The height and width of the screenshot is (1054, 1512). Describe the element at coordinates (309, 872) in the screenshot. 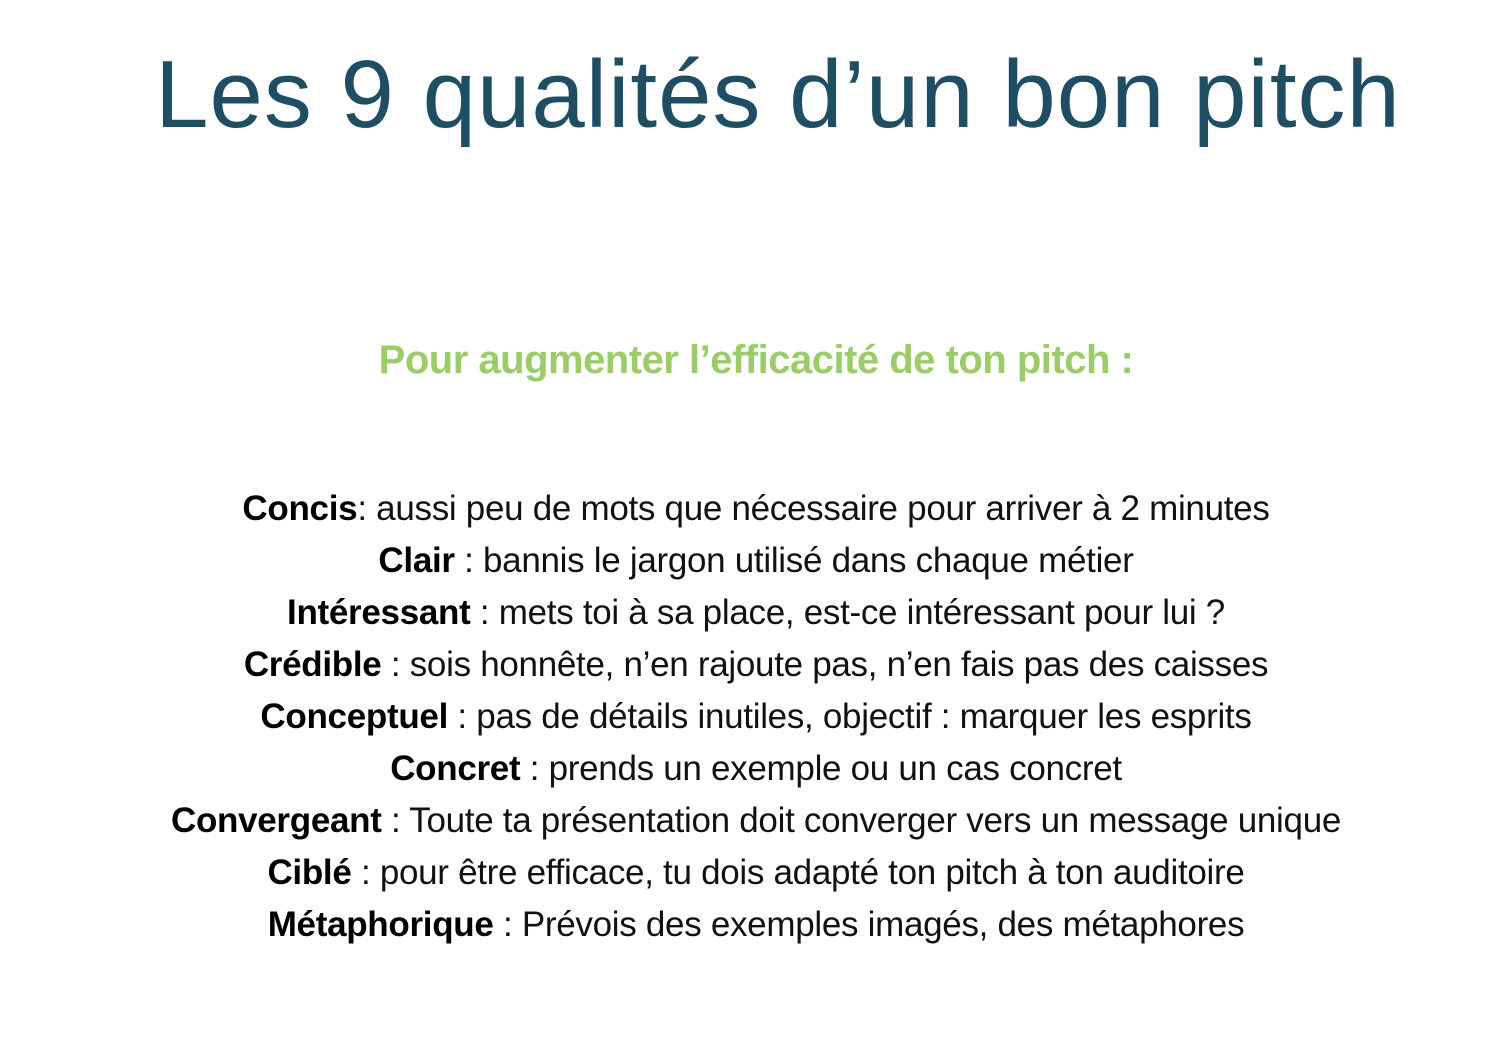

I see `quality-term: Ciblé` at that location.